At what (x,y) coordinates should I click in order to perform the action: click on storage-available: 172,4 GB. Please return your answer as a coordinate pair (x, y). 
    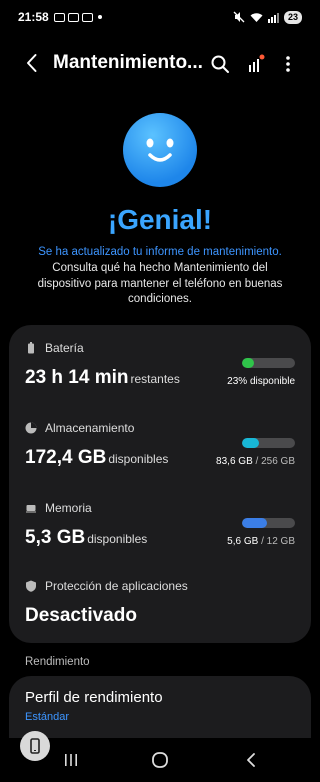
    Looking at the image, I should click on (66, 457).